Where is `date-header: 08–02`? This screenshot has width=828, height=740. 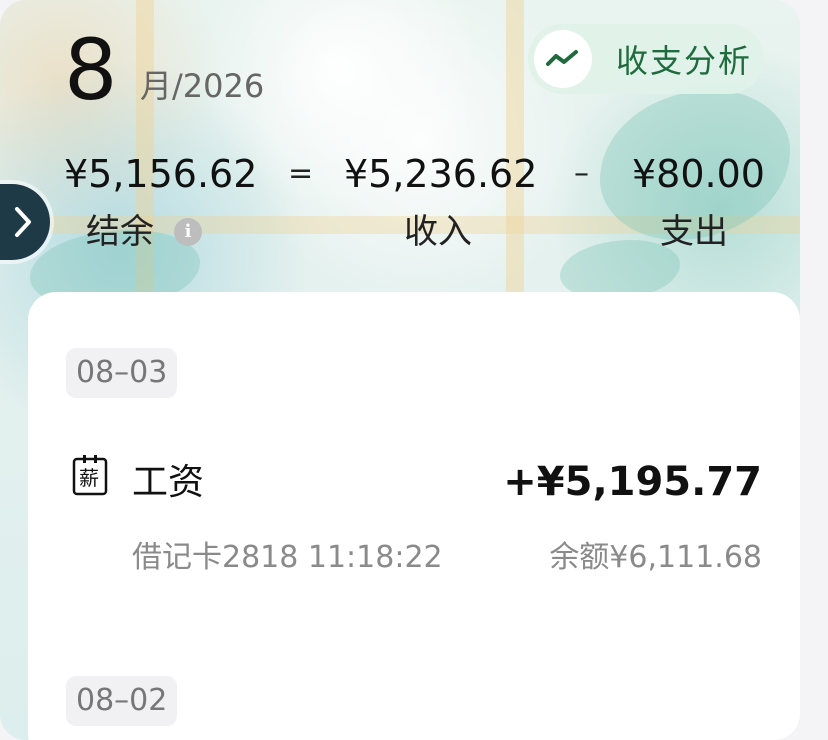
date-header: 08–02 is located at coordinates (122, 701).